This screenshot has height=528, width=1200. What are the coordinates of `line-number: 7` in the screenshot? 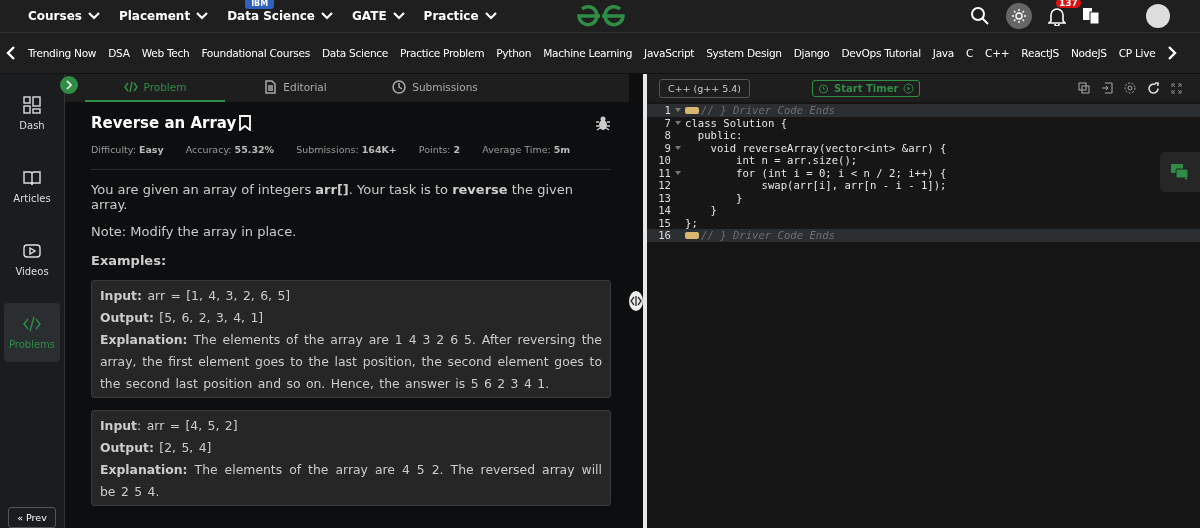 It's located at (666, 122).